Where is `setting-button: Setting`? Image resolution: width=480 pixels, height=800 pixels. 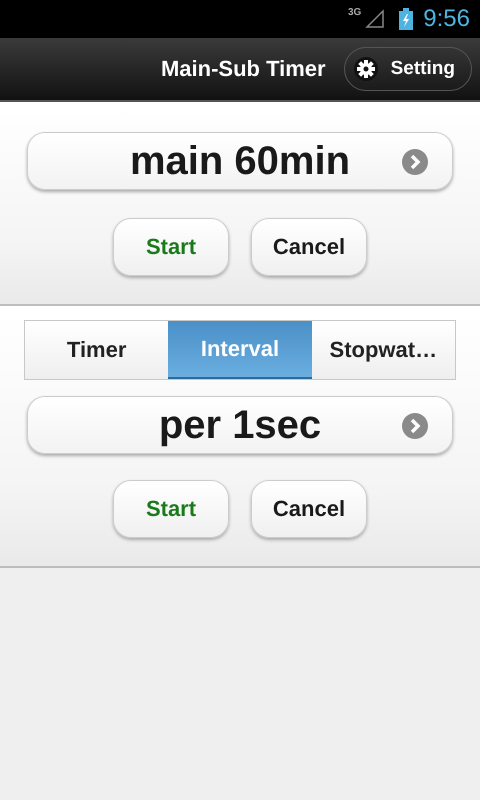 setting-button: Setting is located at coordinates (408, 69).